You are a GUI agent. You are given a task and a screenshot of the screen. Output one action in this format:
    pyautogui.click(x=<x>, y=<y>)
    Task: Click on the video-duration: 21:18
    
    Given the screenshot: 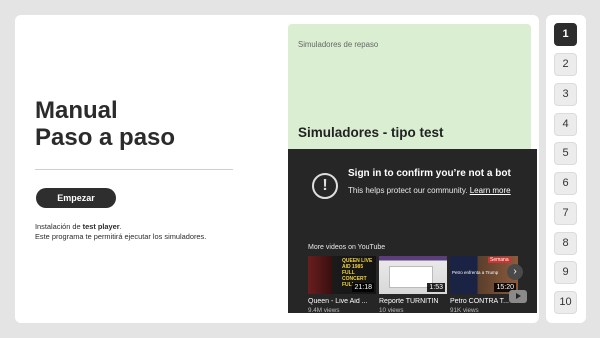 What is the action you would take?
    pyautogui.click(x=363, y=287)
    